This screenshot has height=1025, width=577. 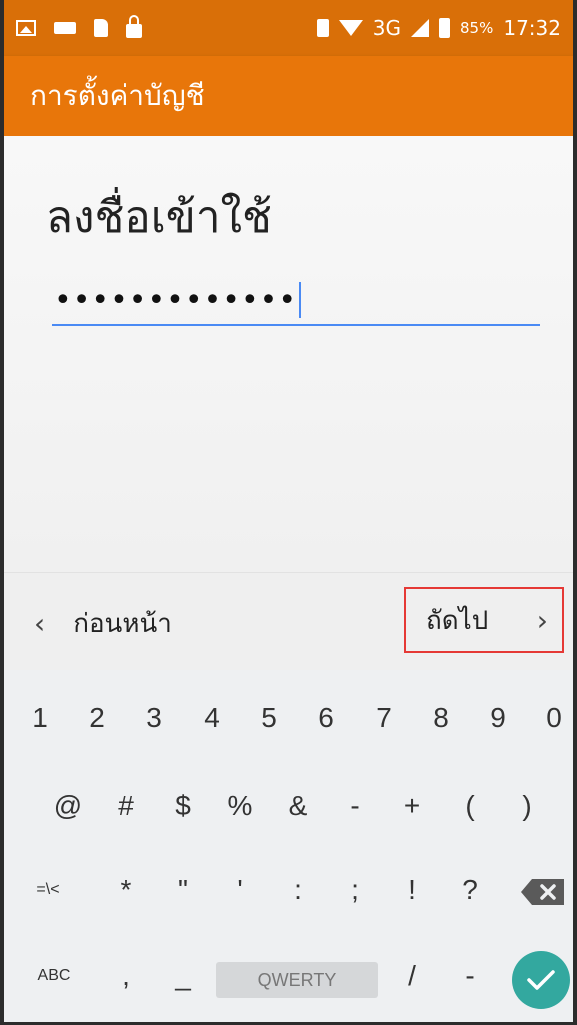 What do you see at coordinates (212, 718) in the screenshot?
I see `key: 4` at bounding box center [212, 718].